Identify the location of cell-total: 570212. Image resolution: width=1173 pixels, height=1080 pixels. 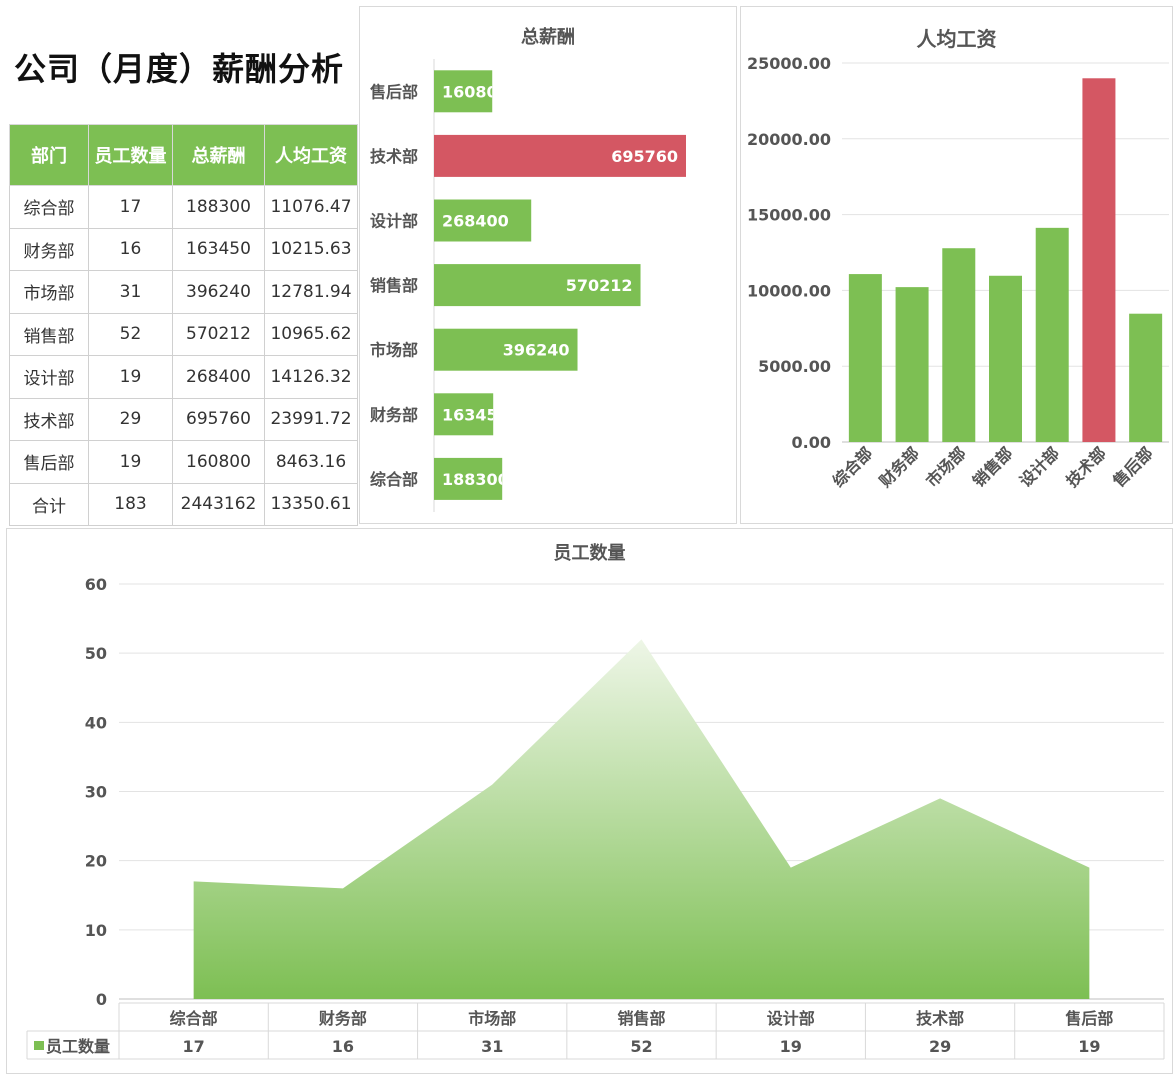
(218, 334).